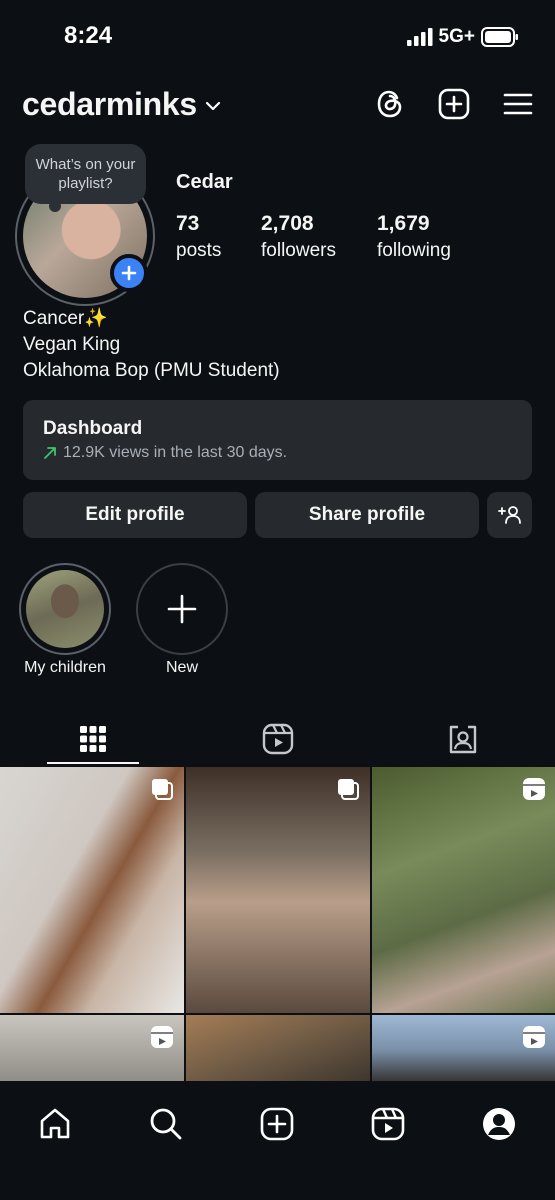  Describe the element at coordinates (65, 318) in the screenshot. I see `bio-line: Cancer✨` at that location.